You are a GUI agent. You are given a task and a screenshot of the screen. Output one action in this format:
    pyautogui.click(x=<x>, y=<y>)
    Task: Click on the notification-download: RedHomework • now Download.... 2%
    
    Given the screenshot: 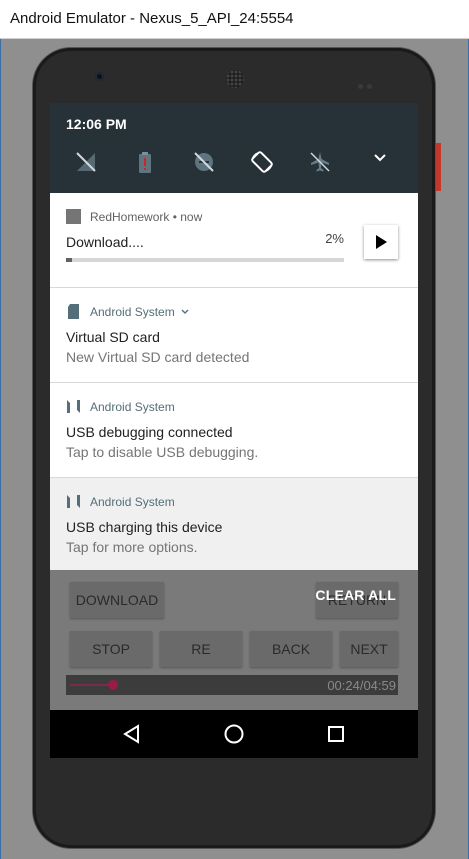 What is the action you would take?
    pyautogui.click(x=234, y=240)
    